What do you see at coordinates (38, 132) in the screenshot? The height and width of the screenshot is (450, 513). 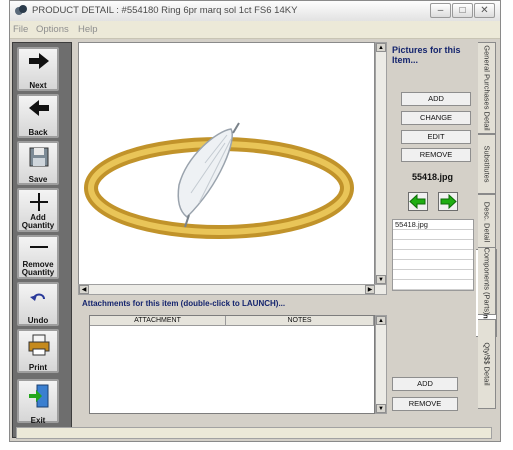 I see `back-label: Back` at bounding box center [38, 132].